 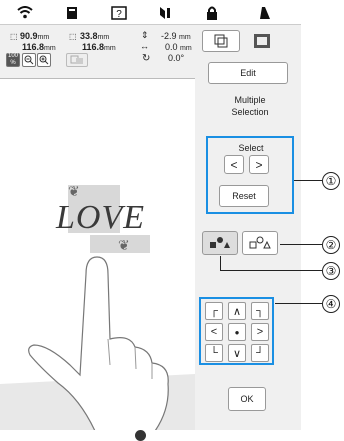 What do you see at coordinates (234, 164) in the screenshot?
I see `select-prev-button: <` at bounding box center [234, 164].